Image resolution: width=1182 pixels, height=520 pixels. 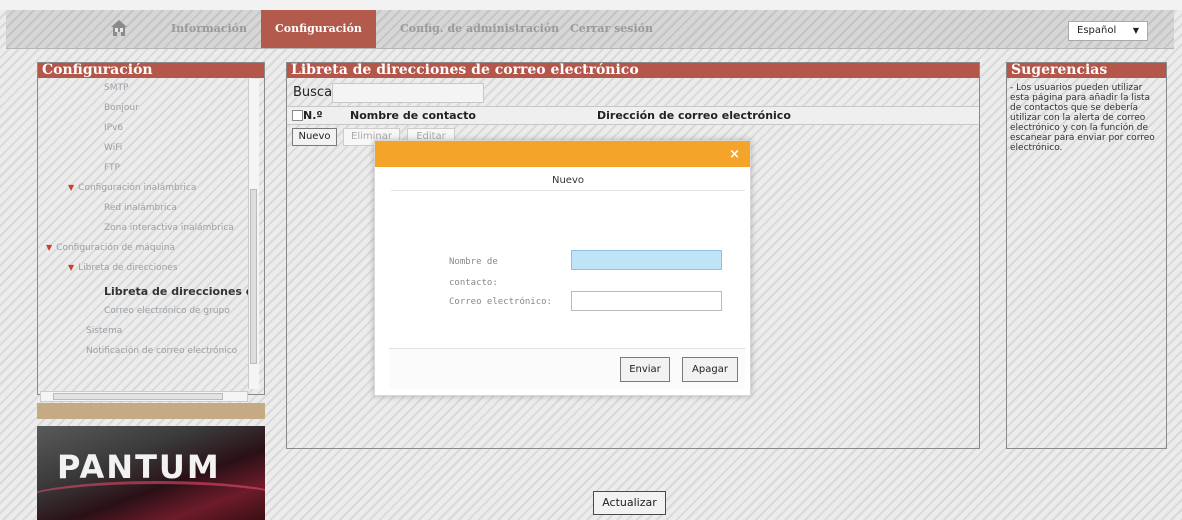 What do you see at coordinates (137, 188) in the screenshot?
I see `sidebar-item-label: Configuración inalámbrica` at bounding box center [137, 188].